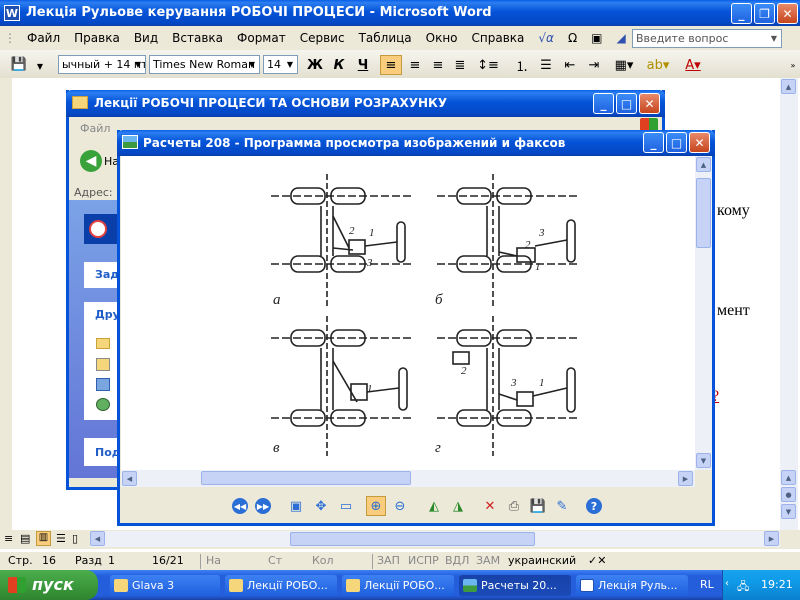 The height and width of the screenshot is (600, 800). What do you see at coordinates (107, 274) in the screenshot?
I see `panel-tasks-title: Зад` at bounding box center [107, 274].